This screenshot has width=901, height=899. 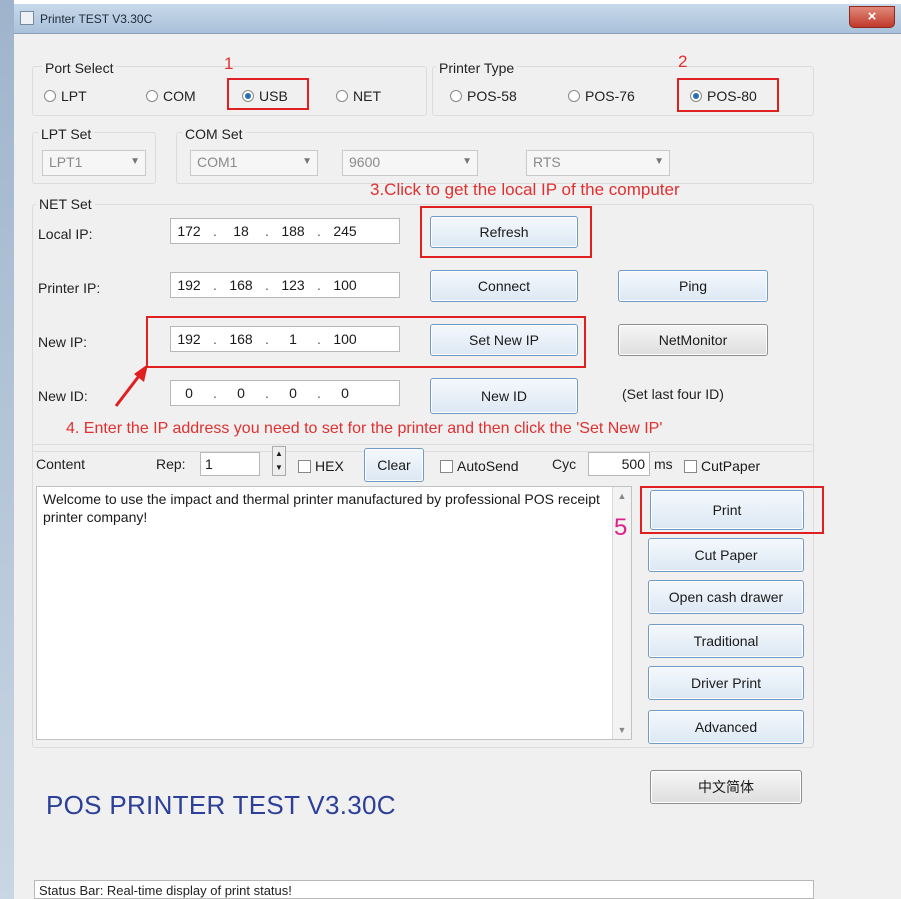 I want to click on clear-button: Clear, so click(x=394, y=465).